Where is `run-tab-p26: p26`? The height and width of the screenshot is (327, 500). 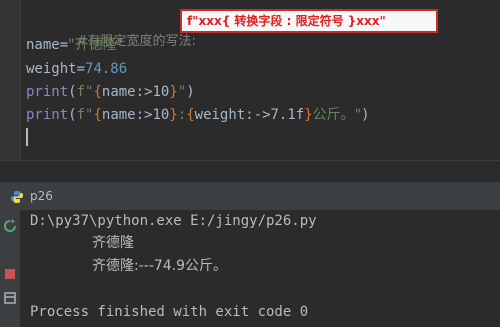
run-tab-p26: p26 is located at coordinates (41, 196).